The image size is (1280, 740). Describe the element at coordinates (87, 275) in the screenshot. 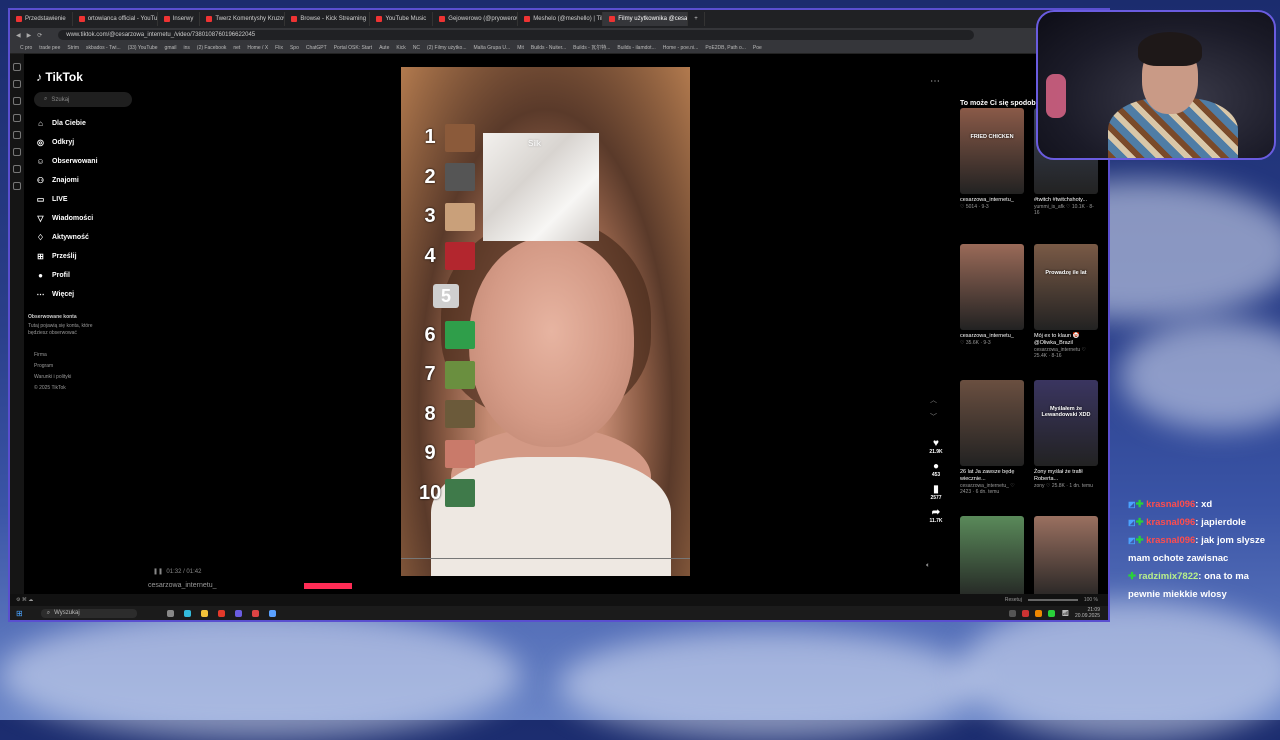

I see `nav-item-8: ● Profil` at that location.